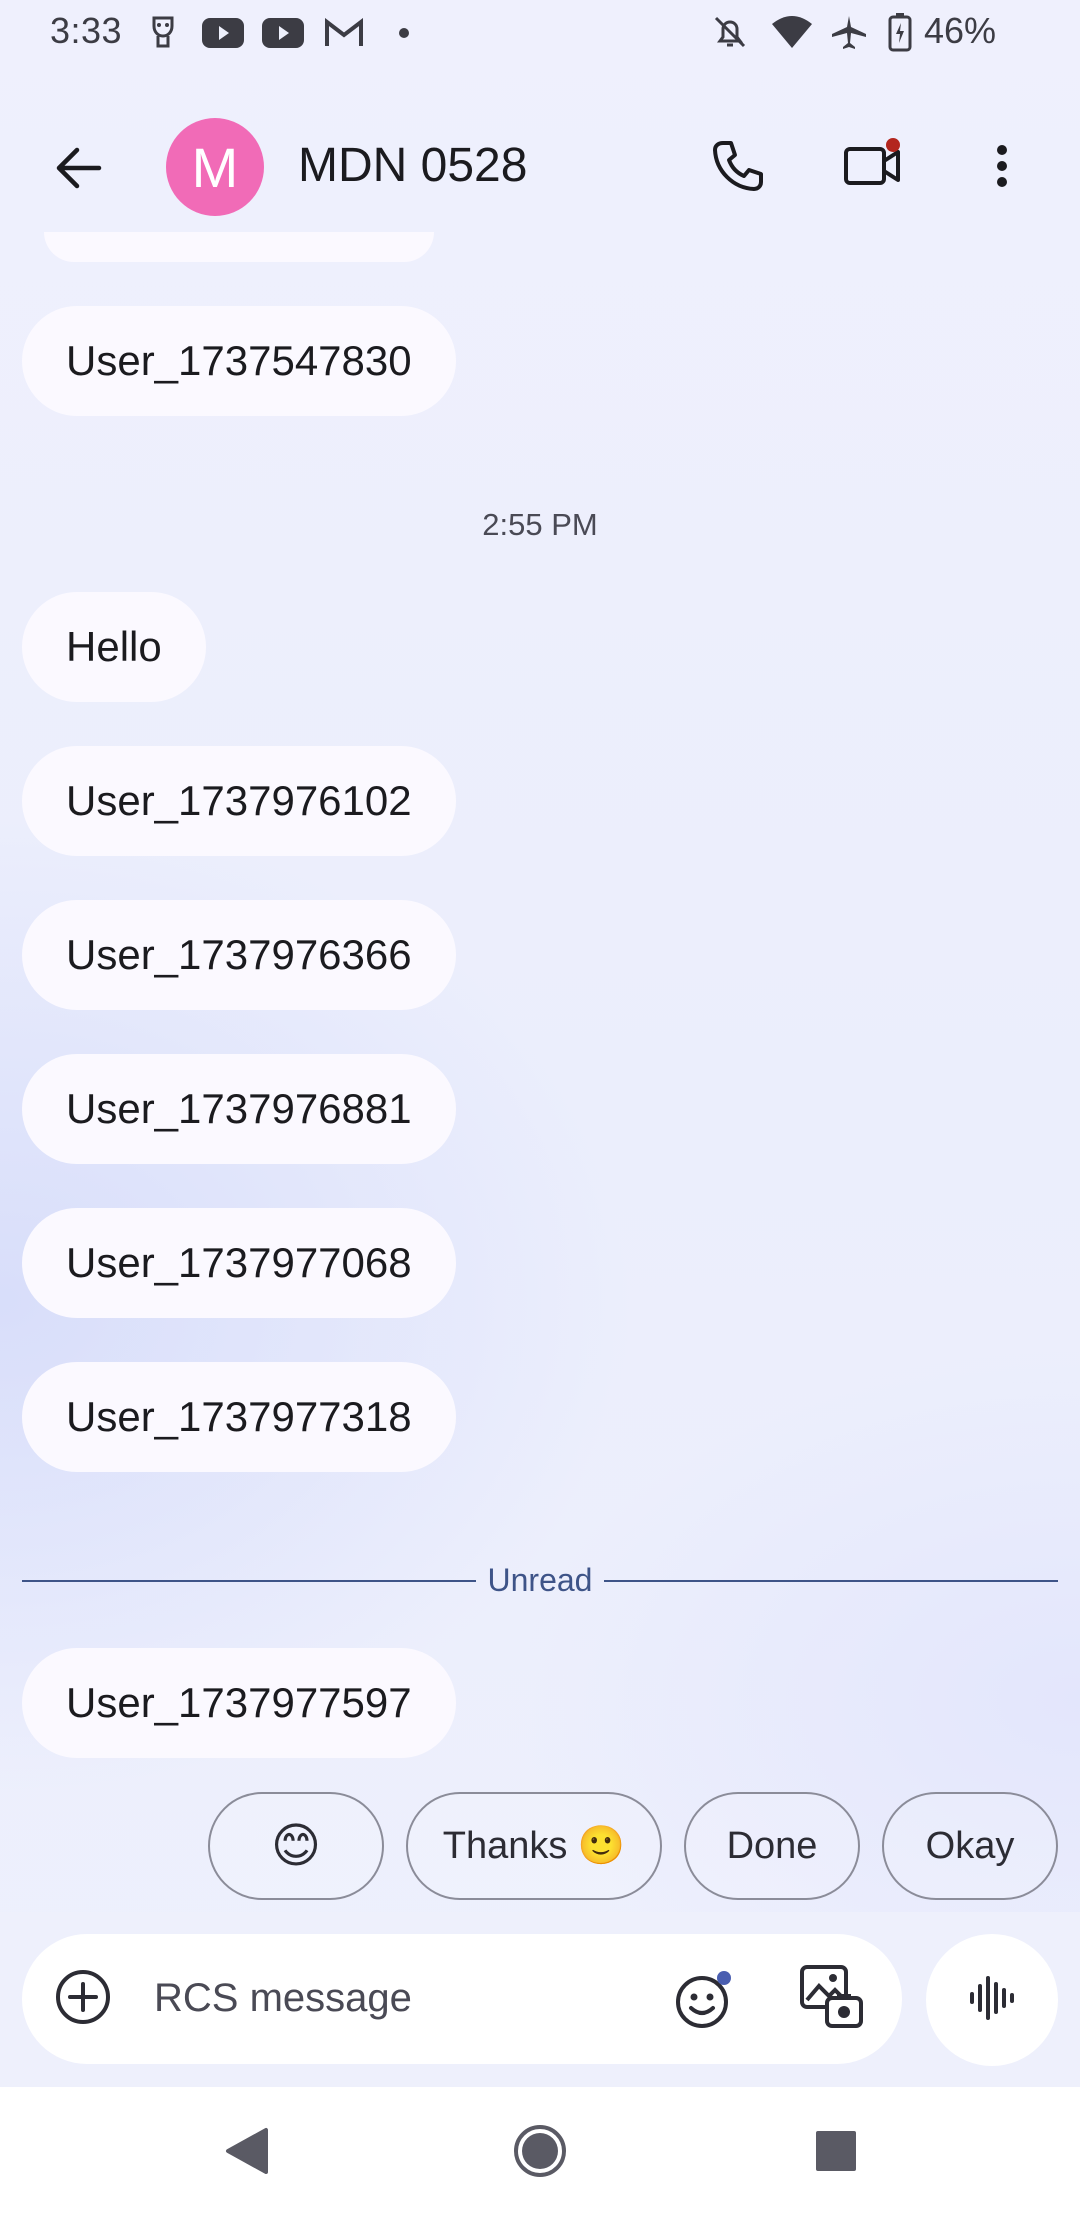  I want to click on add-circle-icon, so click(83, 1999).